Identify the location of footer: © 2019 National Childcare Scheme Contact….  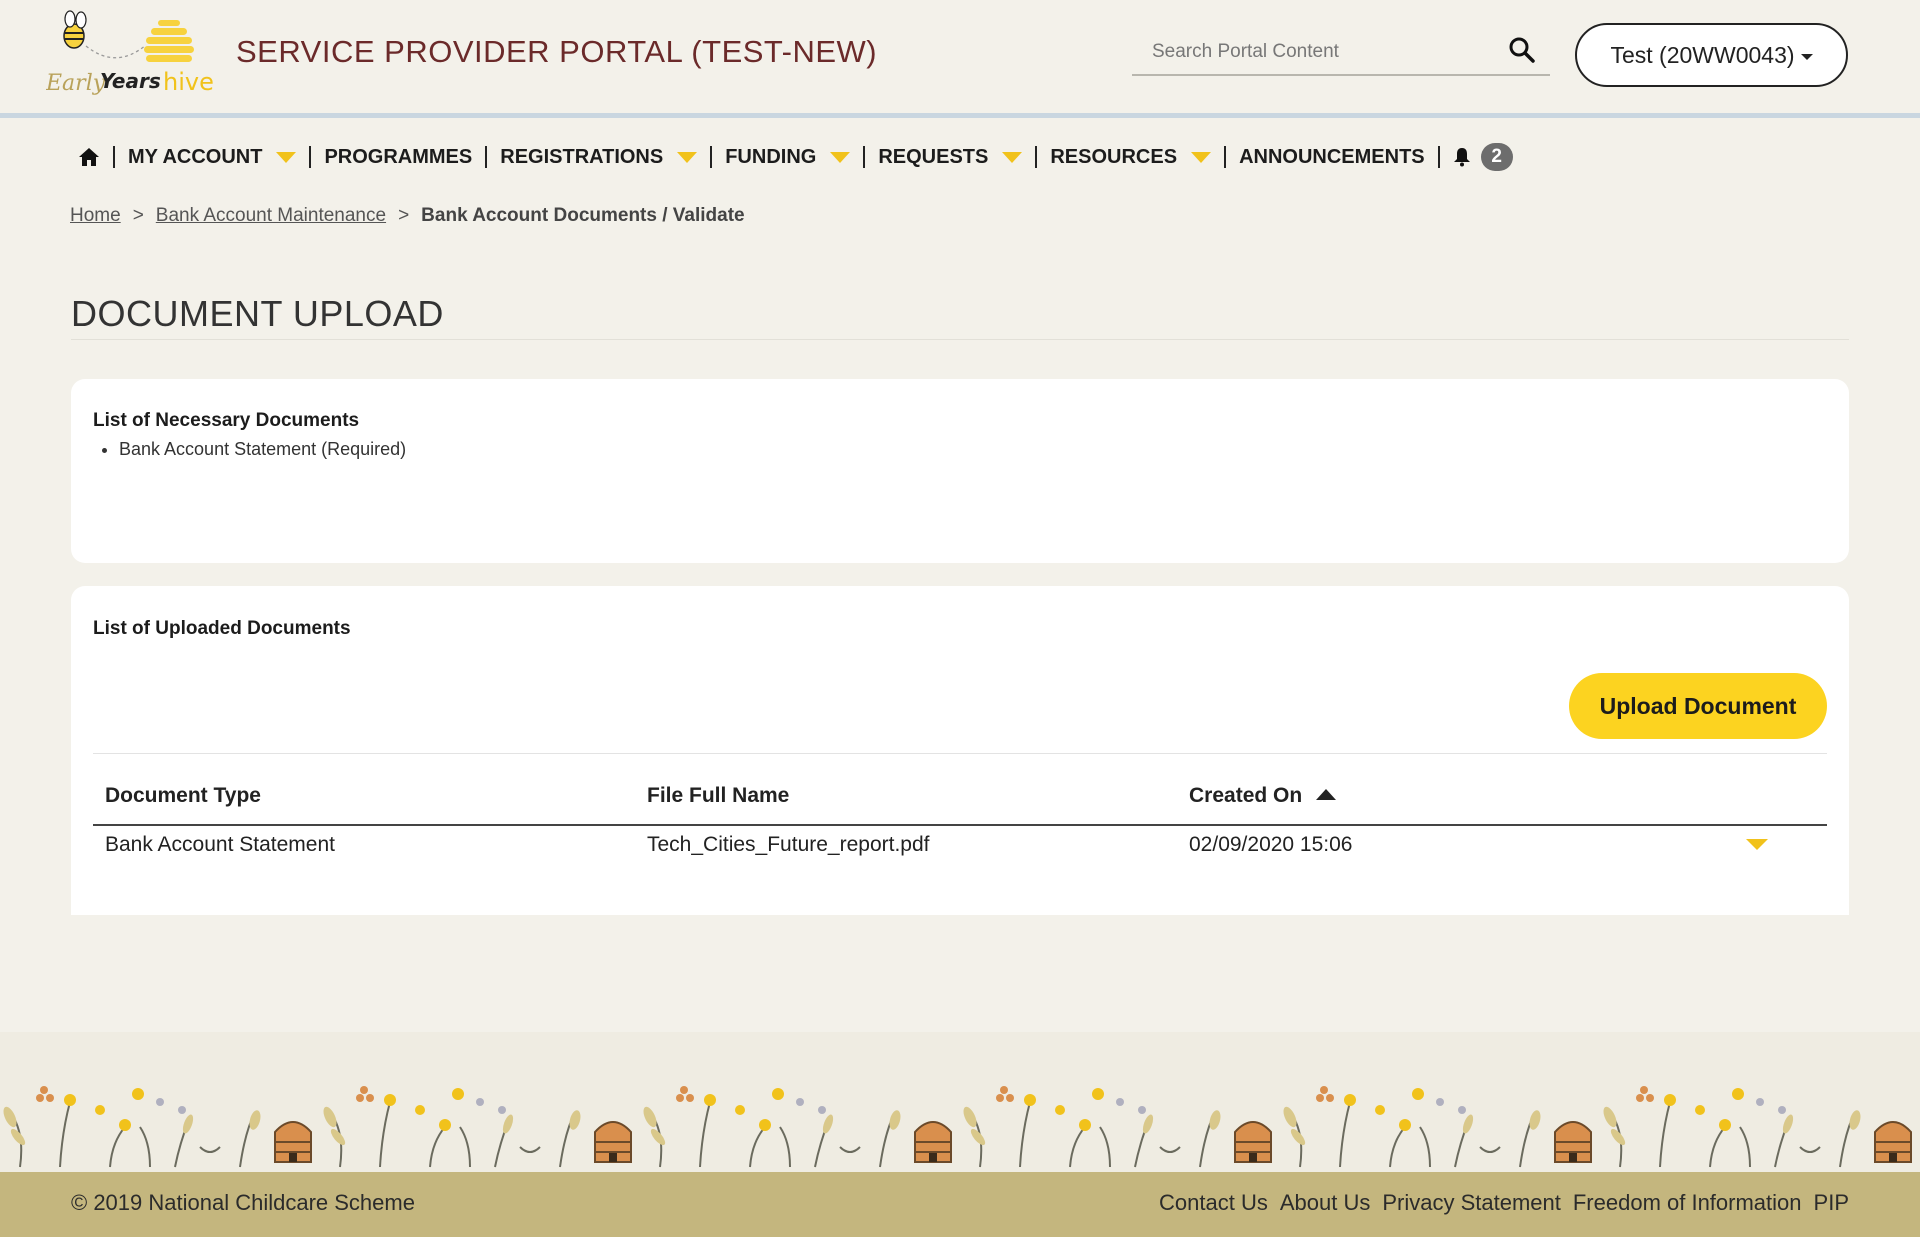
(960, 1204).